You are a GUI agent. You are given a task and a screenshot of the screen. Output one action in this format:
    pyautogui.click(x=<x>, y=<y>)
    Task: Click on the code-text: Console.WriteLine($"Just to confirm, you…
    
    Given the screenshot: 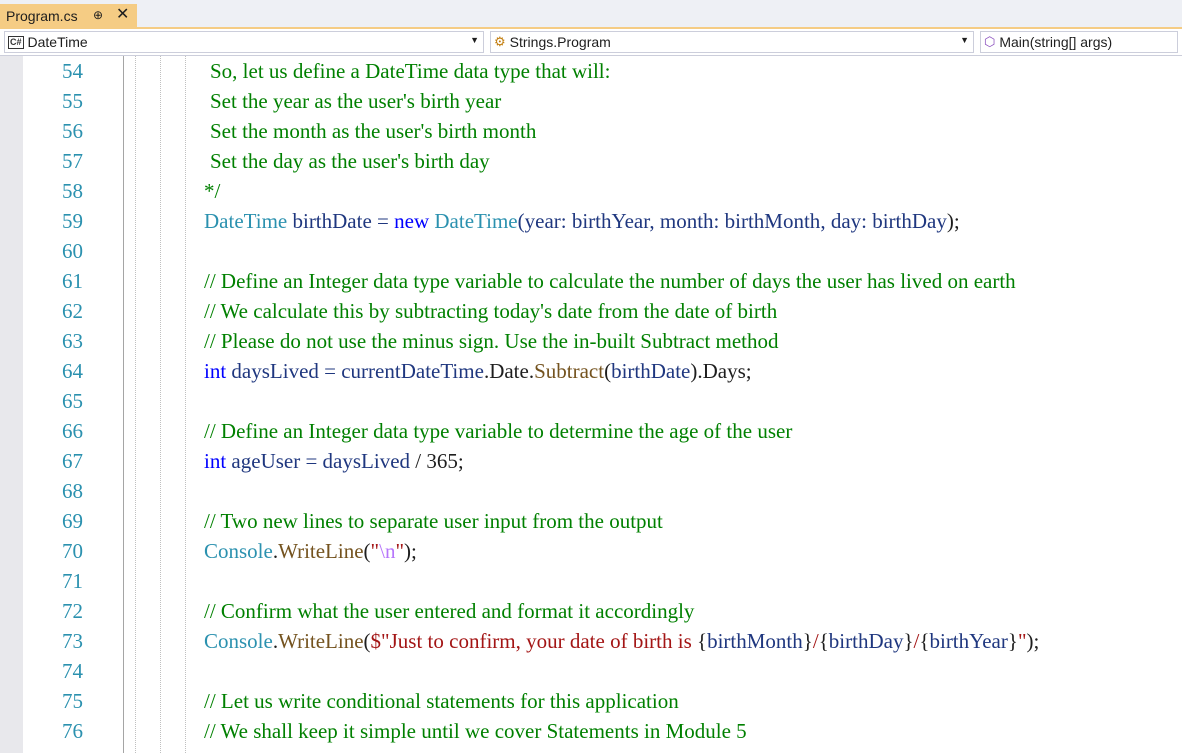 What is the action you would take?
    pyautogui.click(x=621, y=641)
    